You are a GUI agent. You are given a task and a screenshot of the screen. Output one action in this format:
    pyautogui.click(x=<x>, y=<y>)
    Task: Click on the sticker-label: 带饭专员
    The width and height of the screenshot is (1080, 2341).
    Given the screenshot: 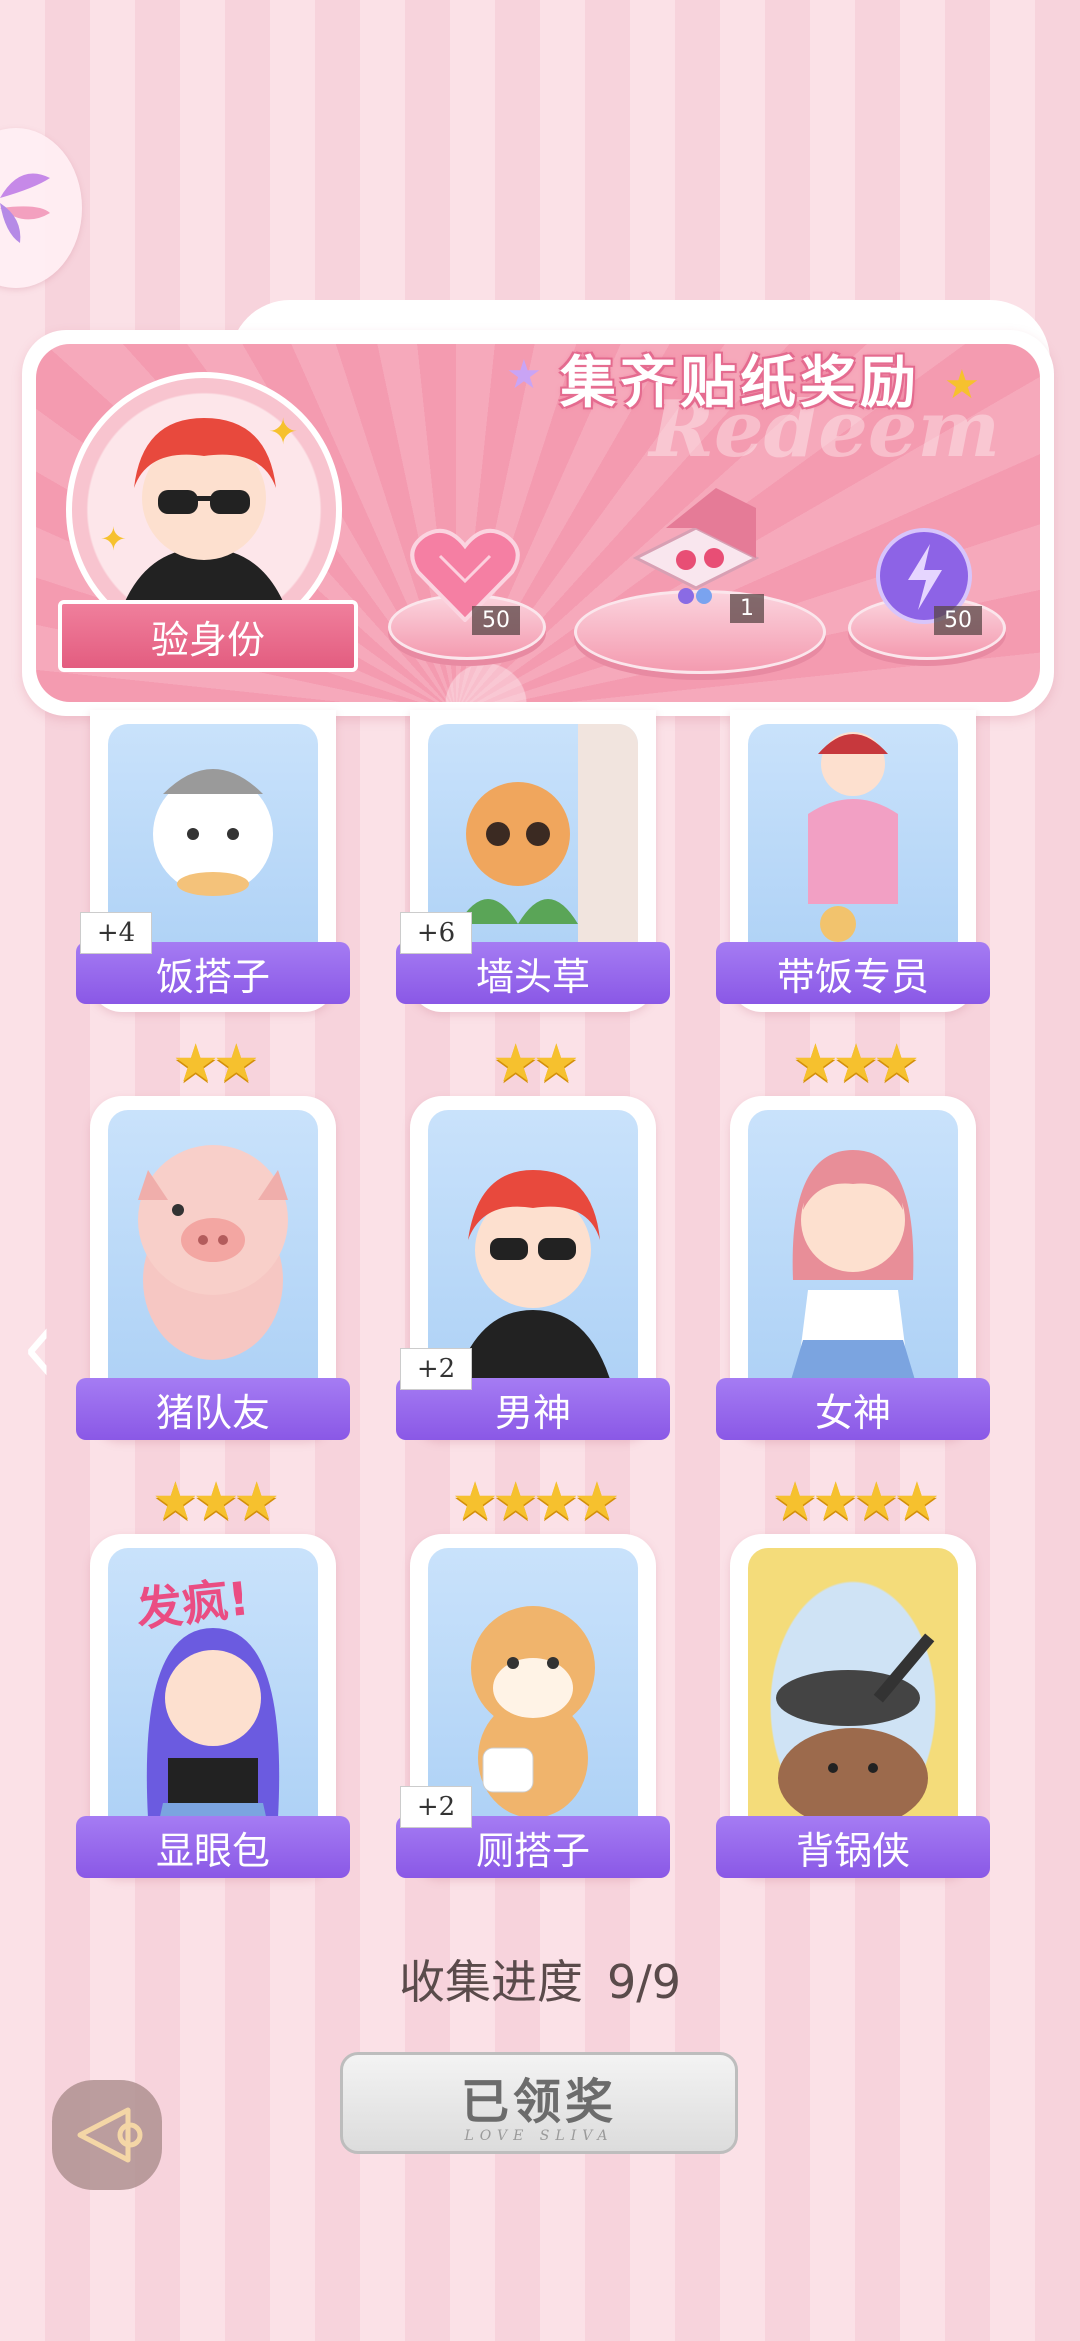 What is the action you would take?
    pyautogui.click(x=853, y=973)
    